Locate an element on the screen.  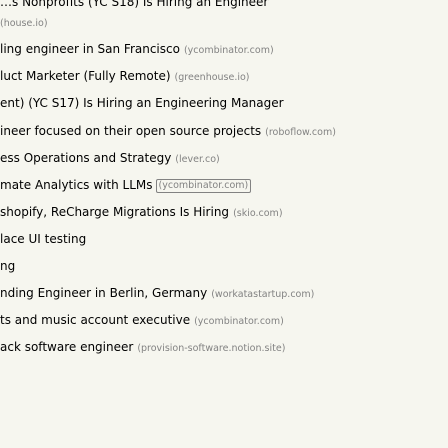
job-row-1: (house.io) is located at coordinates (24, 22).